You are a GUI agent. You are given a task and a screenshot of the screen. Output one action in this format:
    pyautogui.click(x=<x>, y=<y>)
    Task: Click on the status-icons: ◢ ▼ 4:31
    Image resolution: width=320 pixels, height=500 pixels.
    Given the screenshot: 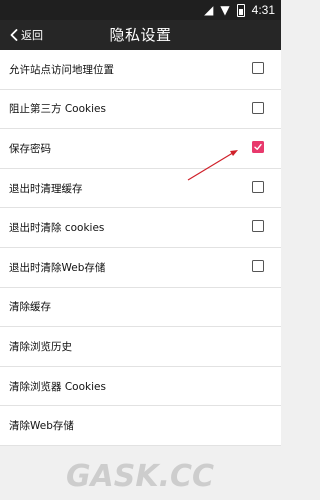 What is the action you would take?
    pyautogui.click(x=239, y=10)
    